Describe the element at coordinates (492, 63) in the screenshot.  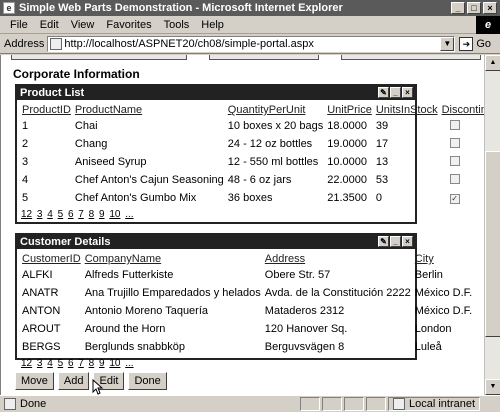
I see `scroll-up-icon: ▲` at that location.